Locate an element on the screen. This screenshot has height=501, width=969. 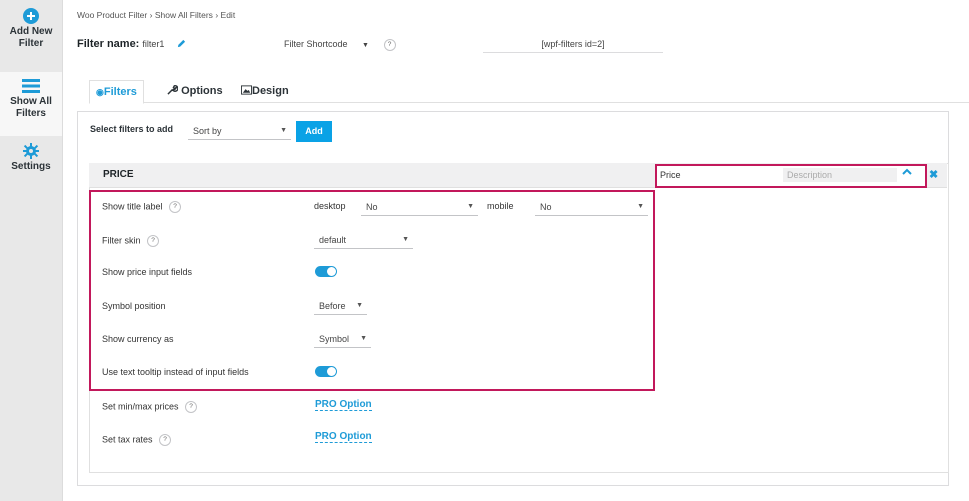
option-label-symbol-position: Symbol position is located at coordinates (134, 306).